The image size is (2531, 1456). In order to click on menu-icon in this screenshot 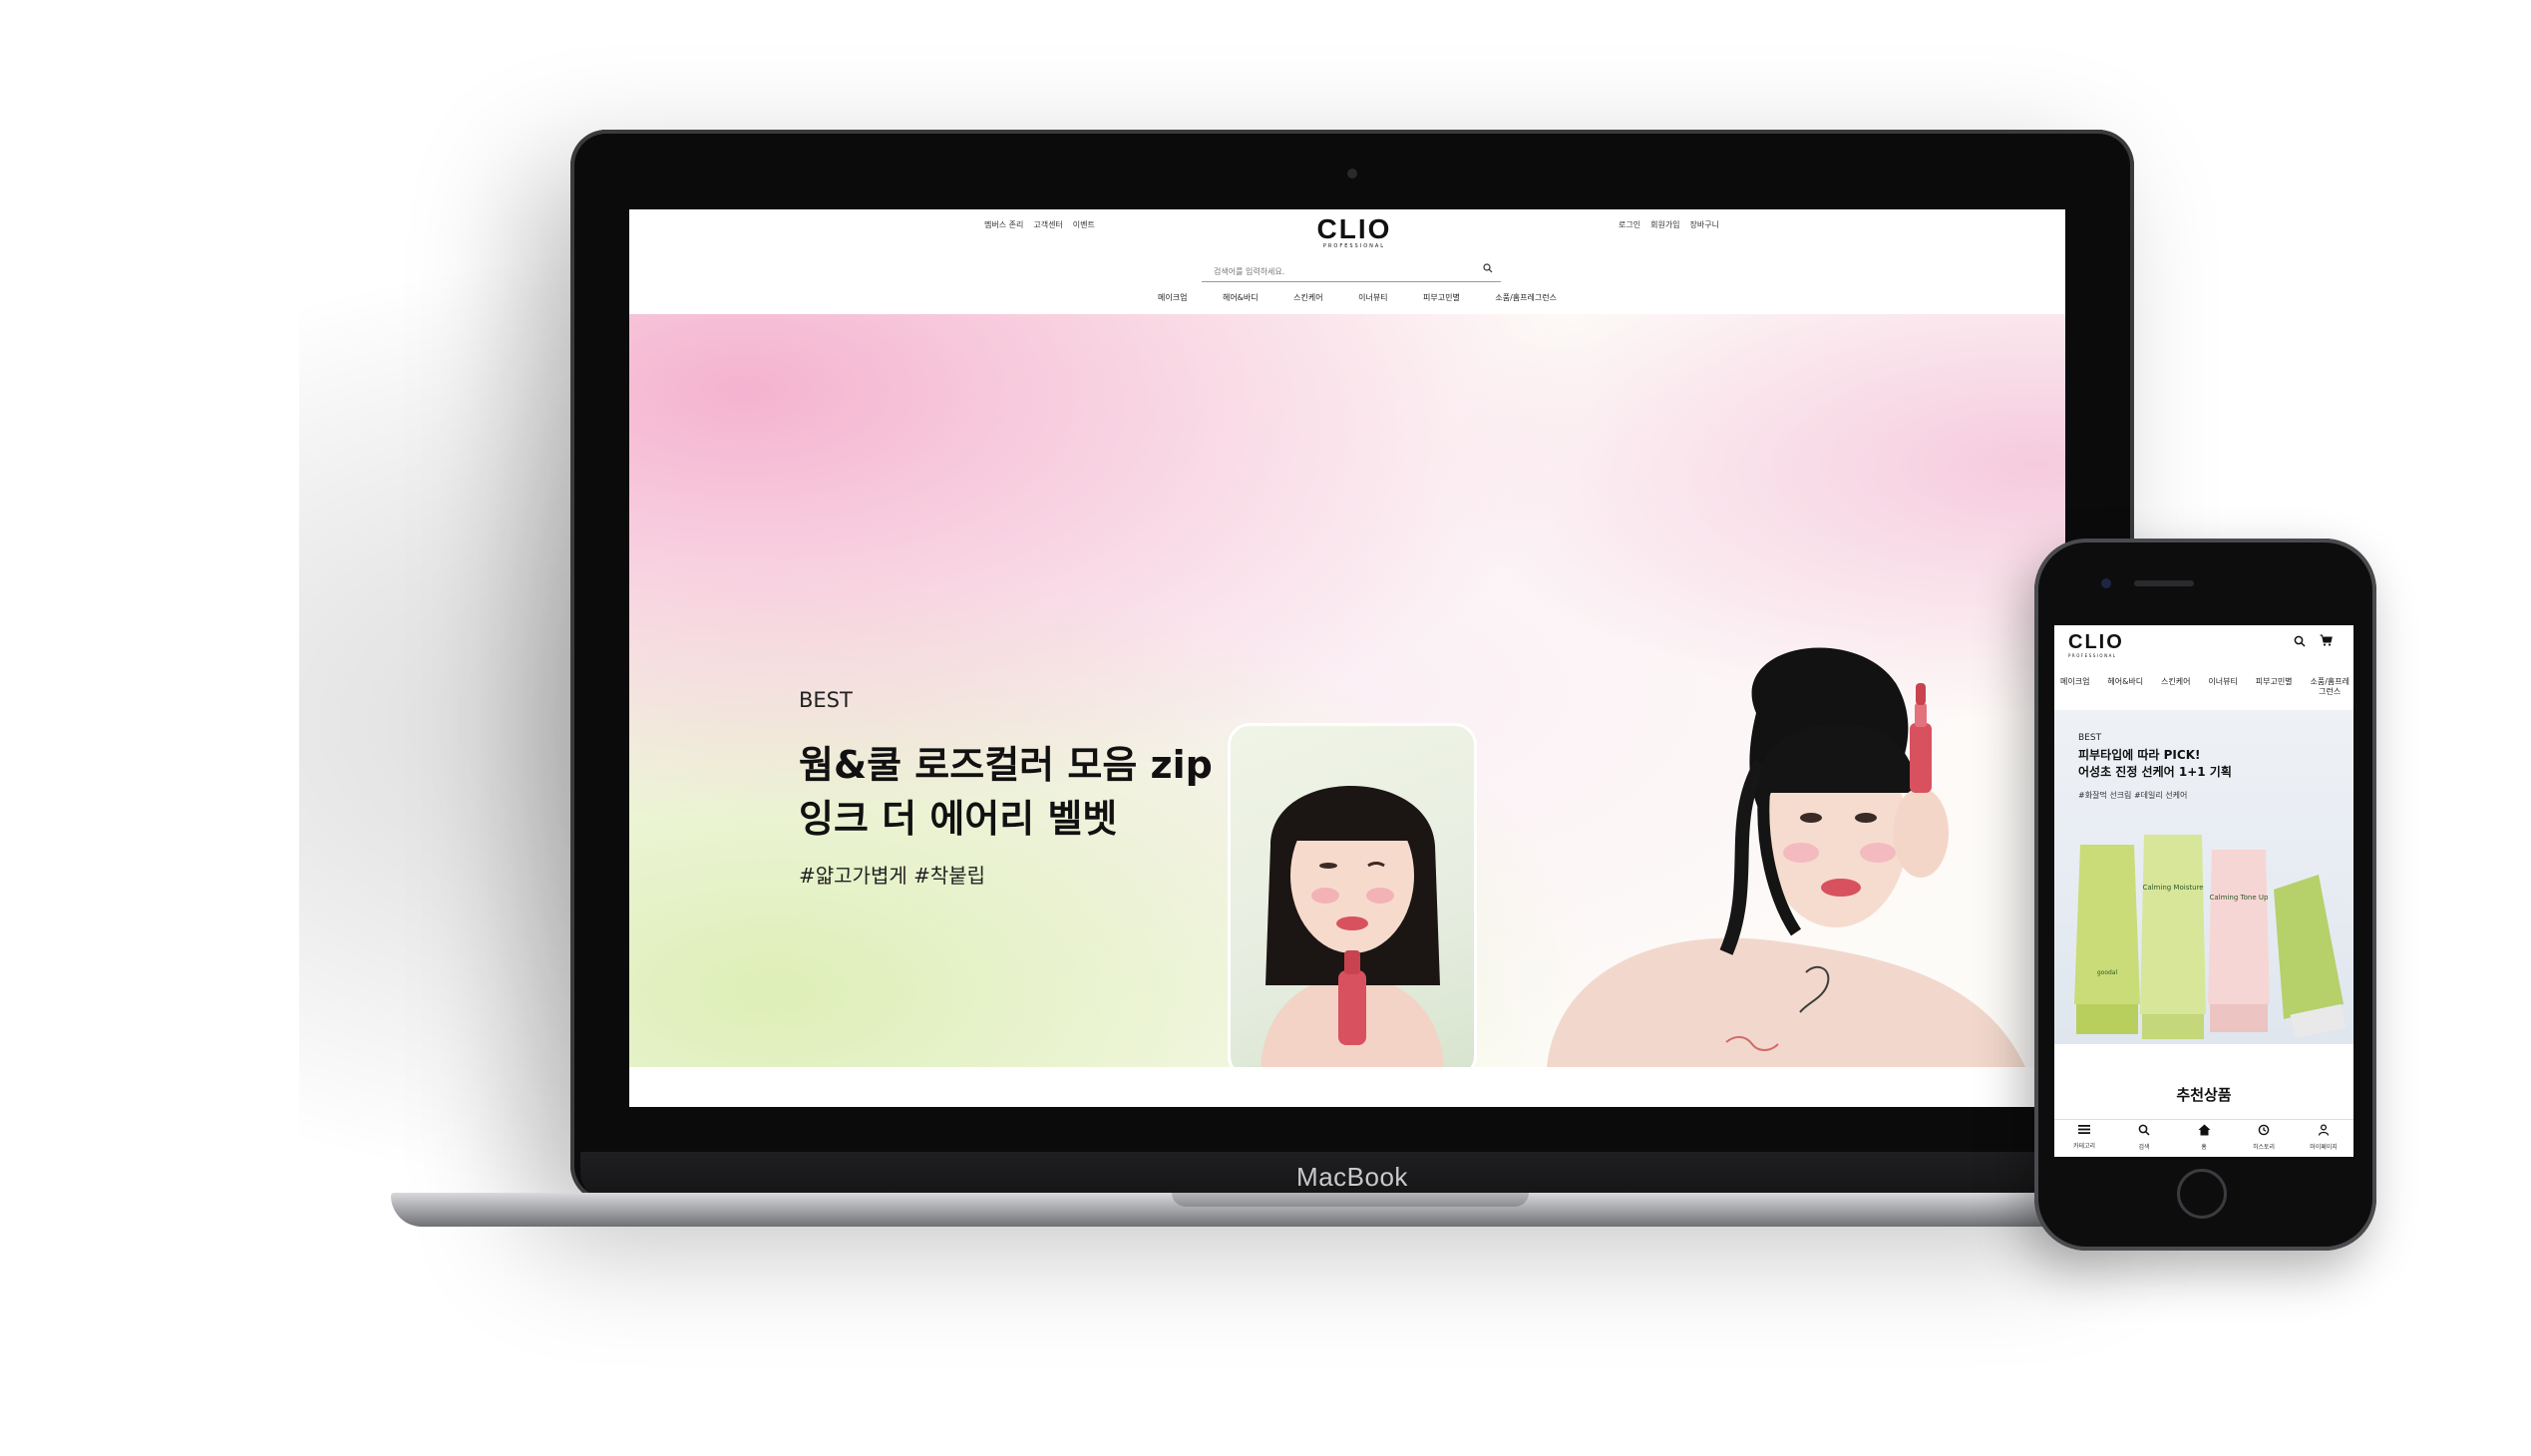, I will do `click(2084, 1131)`.